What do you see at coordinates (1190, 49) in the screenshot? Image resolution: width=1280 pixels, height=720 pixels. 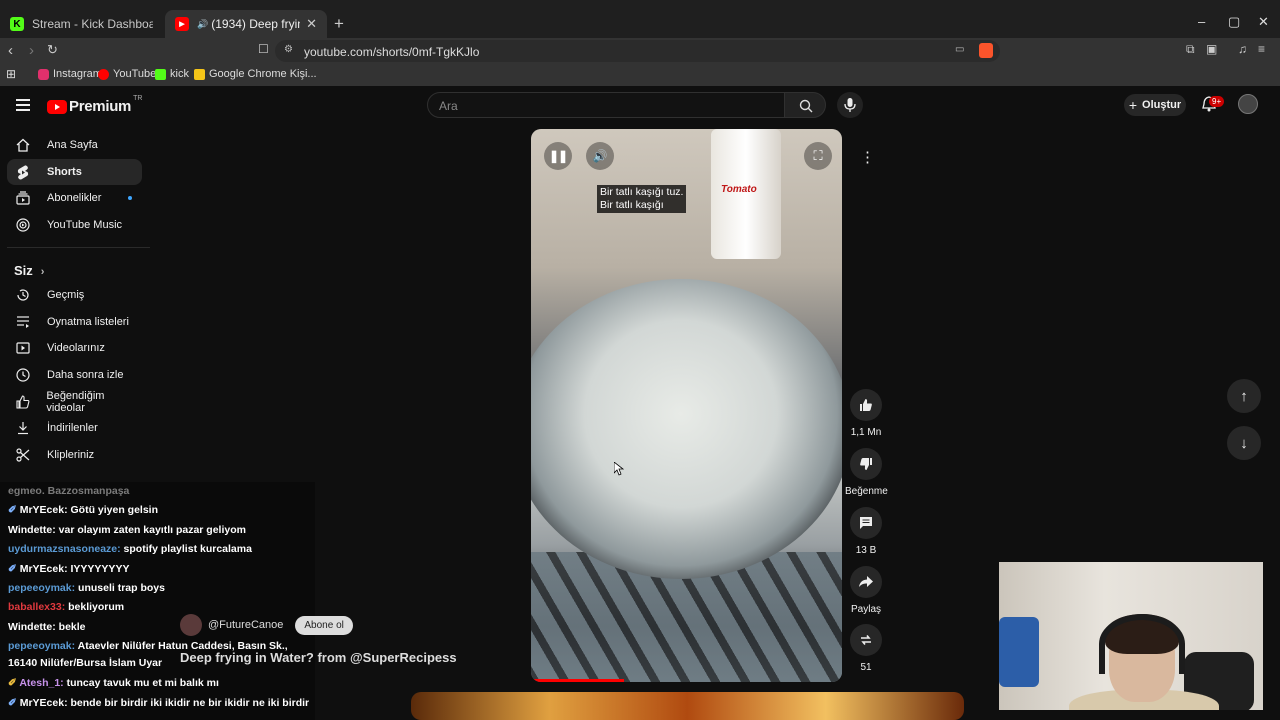 I see `extensions-icon: ⧉` at bounding box center [1190, 49].